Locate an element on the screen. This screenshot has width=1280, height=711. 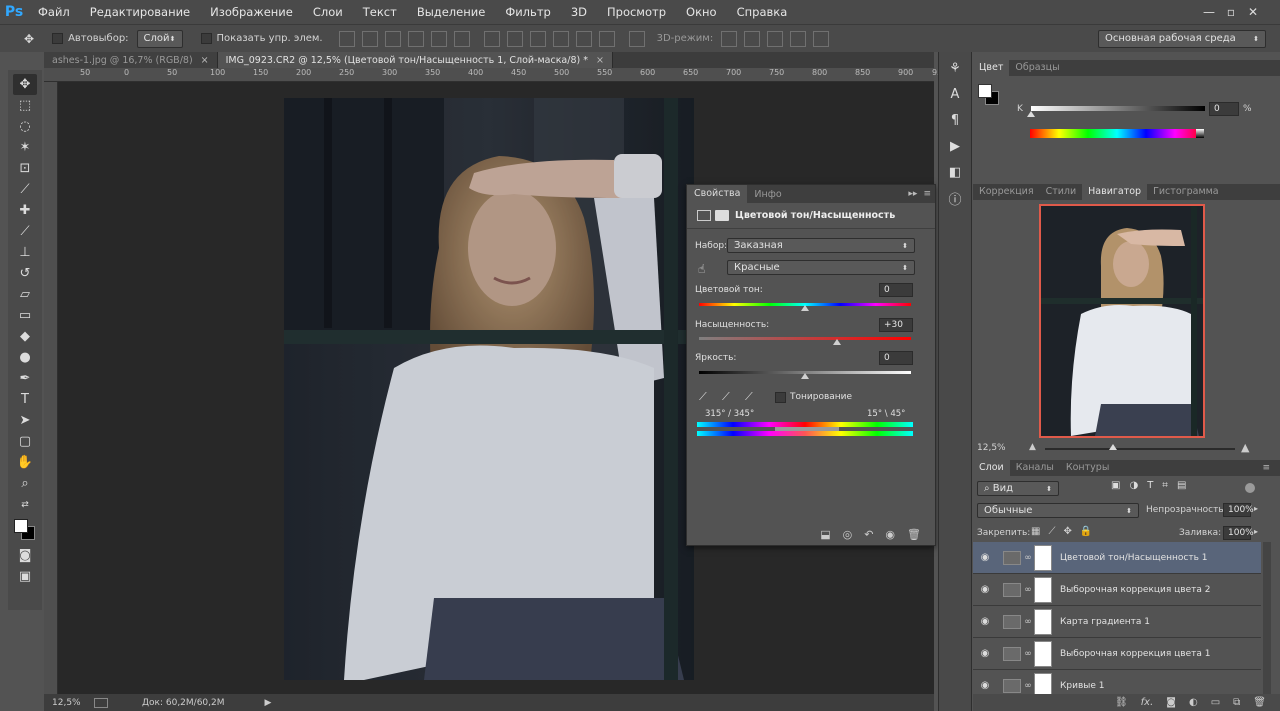
channel-dropdown: Красные ⬍ is located at coordinates (821, 267).